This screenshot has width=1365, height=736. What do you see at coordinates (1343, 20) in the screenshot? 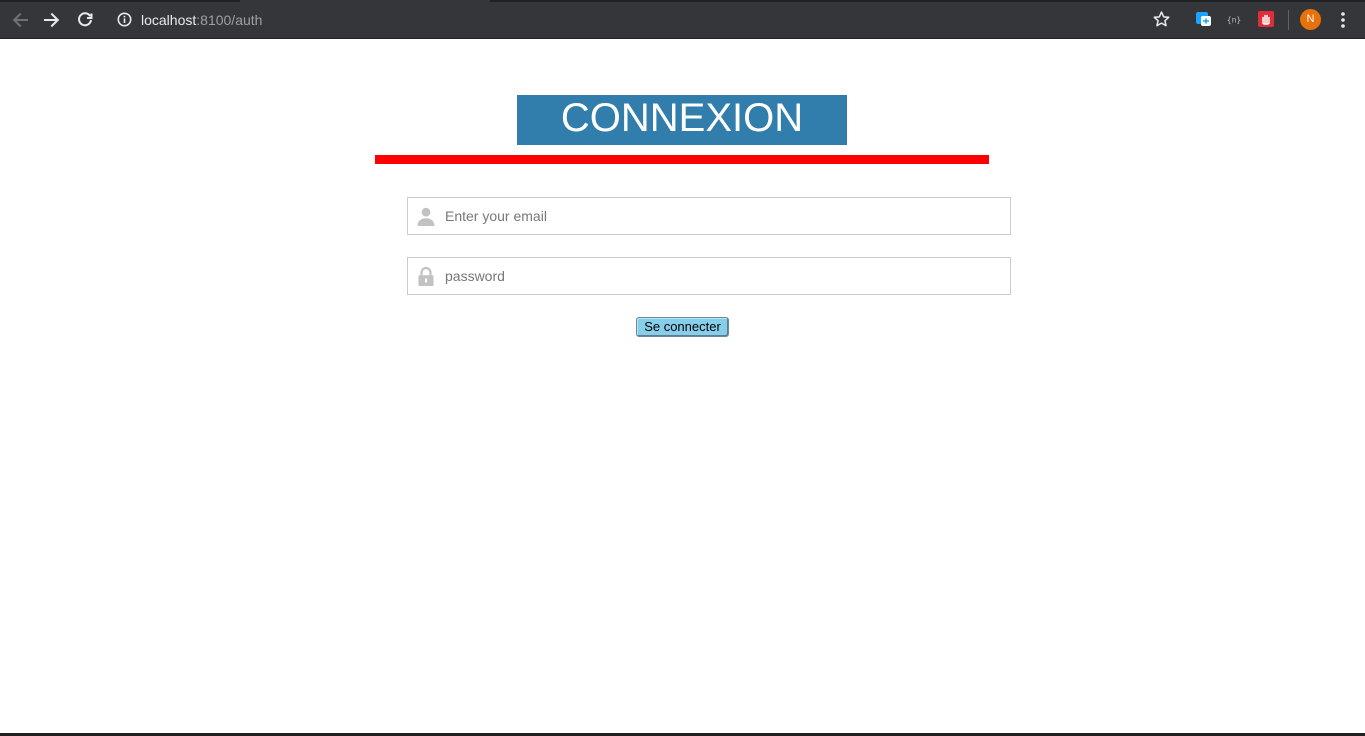
I see `kebab-menu-icon` at bounding box center [1343, 20].